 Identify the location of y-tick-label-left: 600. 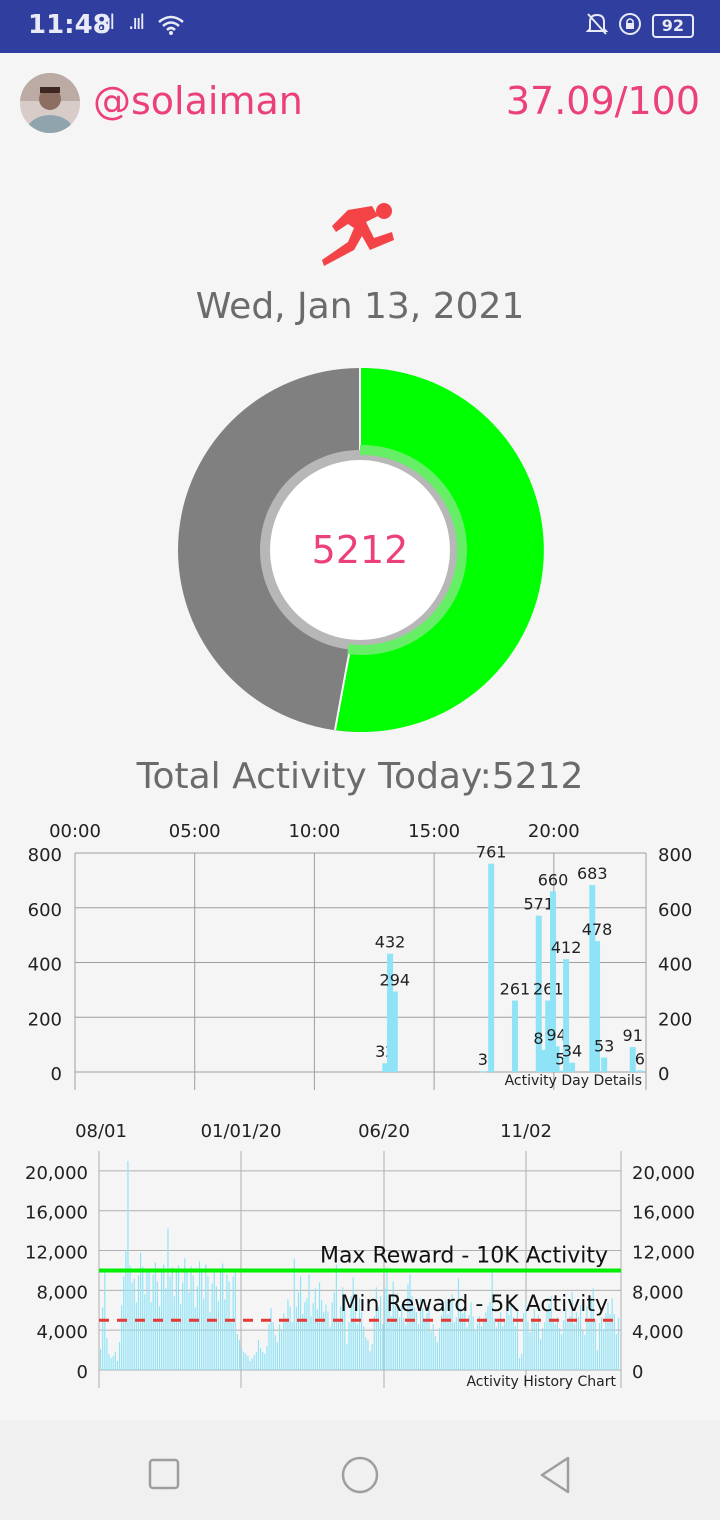
(45, 910).